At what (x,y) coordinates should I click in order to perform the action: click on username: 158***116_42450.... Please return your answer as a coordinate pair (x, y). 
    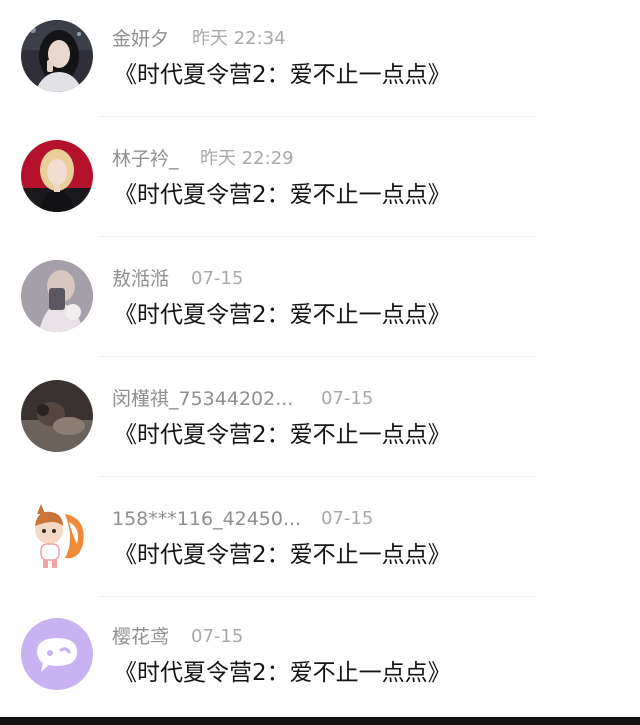
    Looking at the image, I should click on (206, 519).